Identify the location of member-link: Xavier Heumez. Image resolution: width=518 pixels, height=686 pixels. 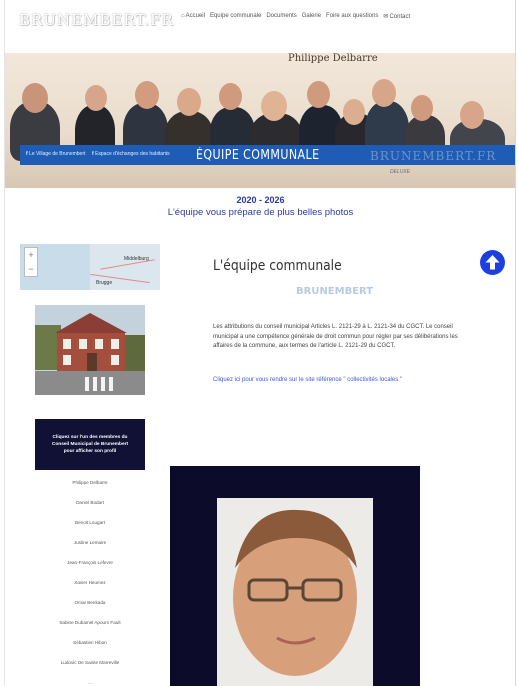
(90, 590).